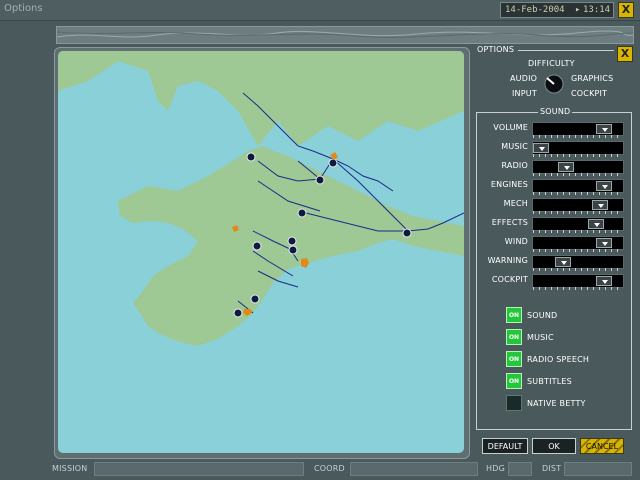  I want to click on toggle-sound: ON, so click(514, 315).